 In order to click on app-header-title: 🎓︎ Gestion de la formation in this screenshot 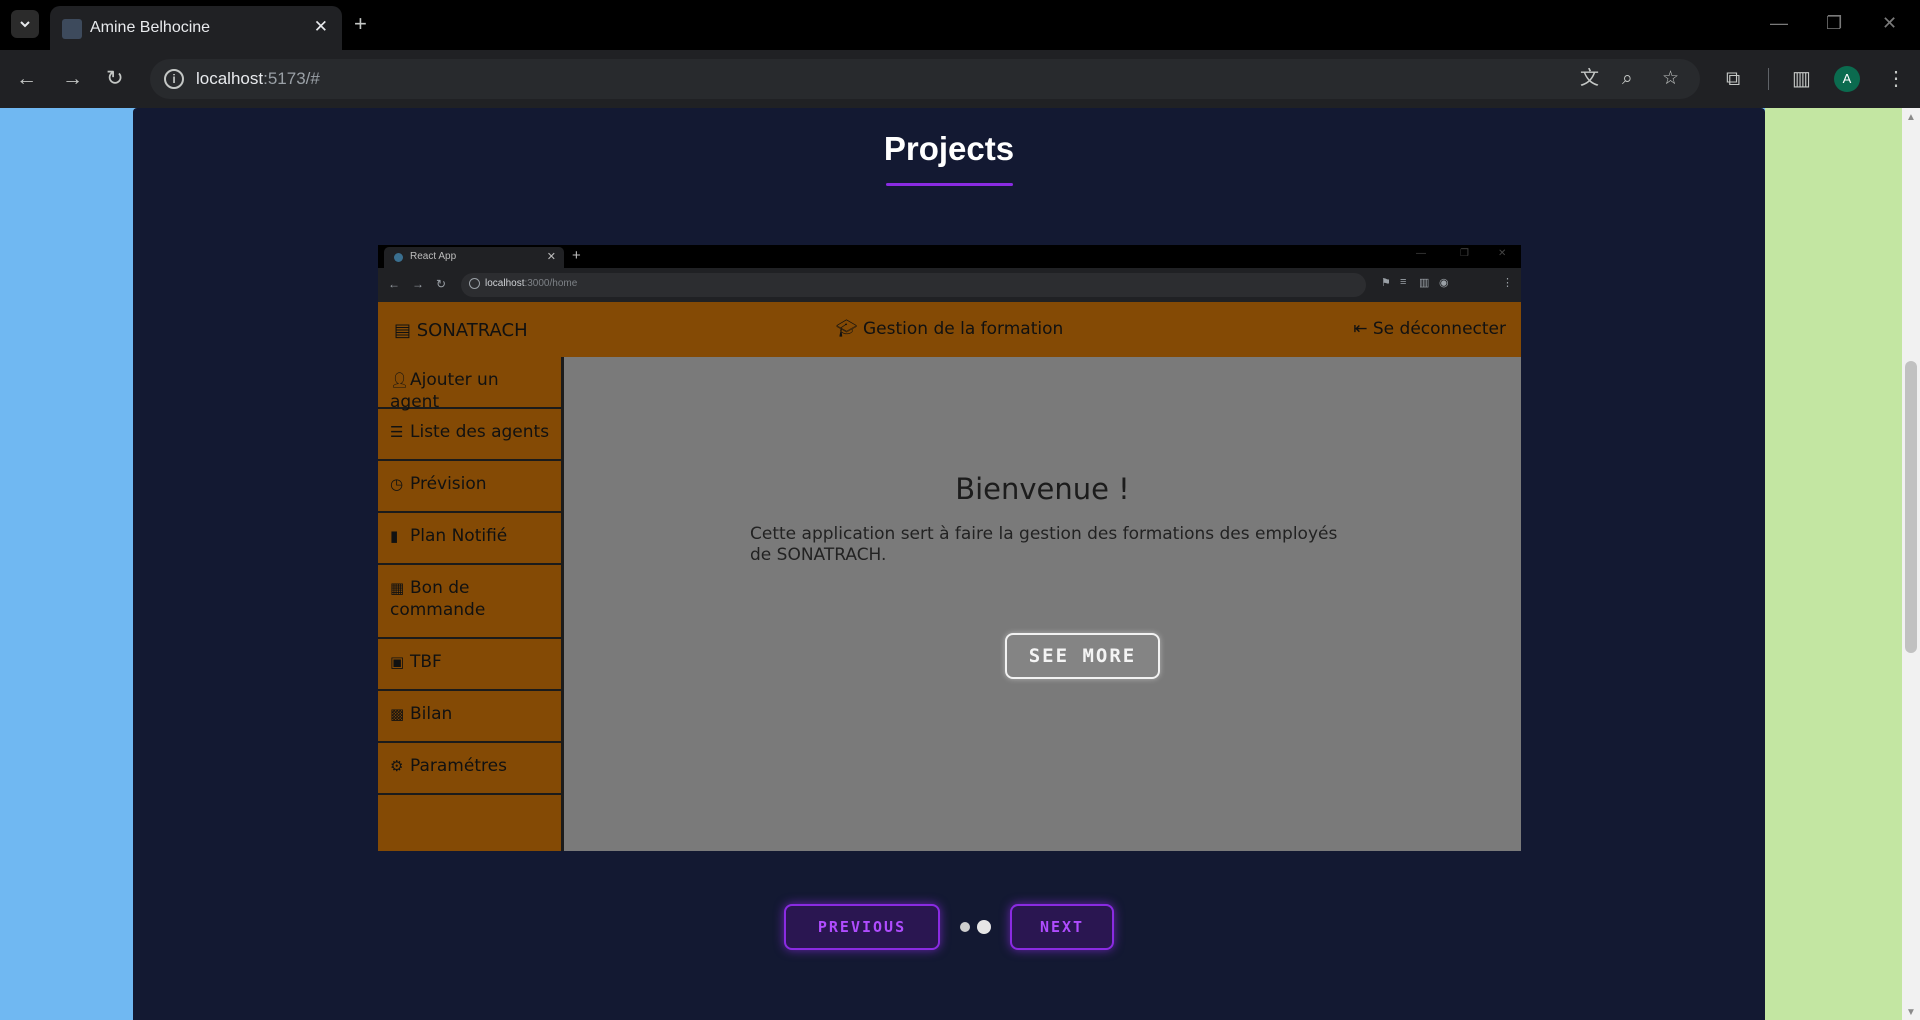, I will do `click(950, 329)`.